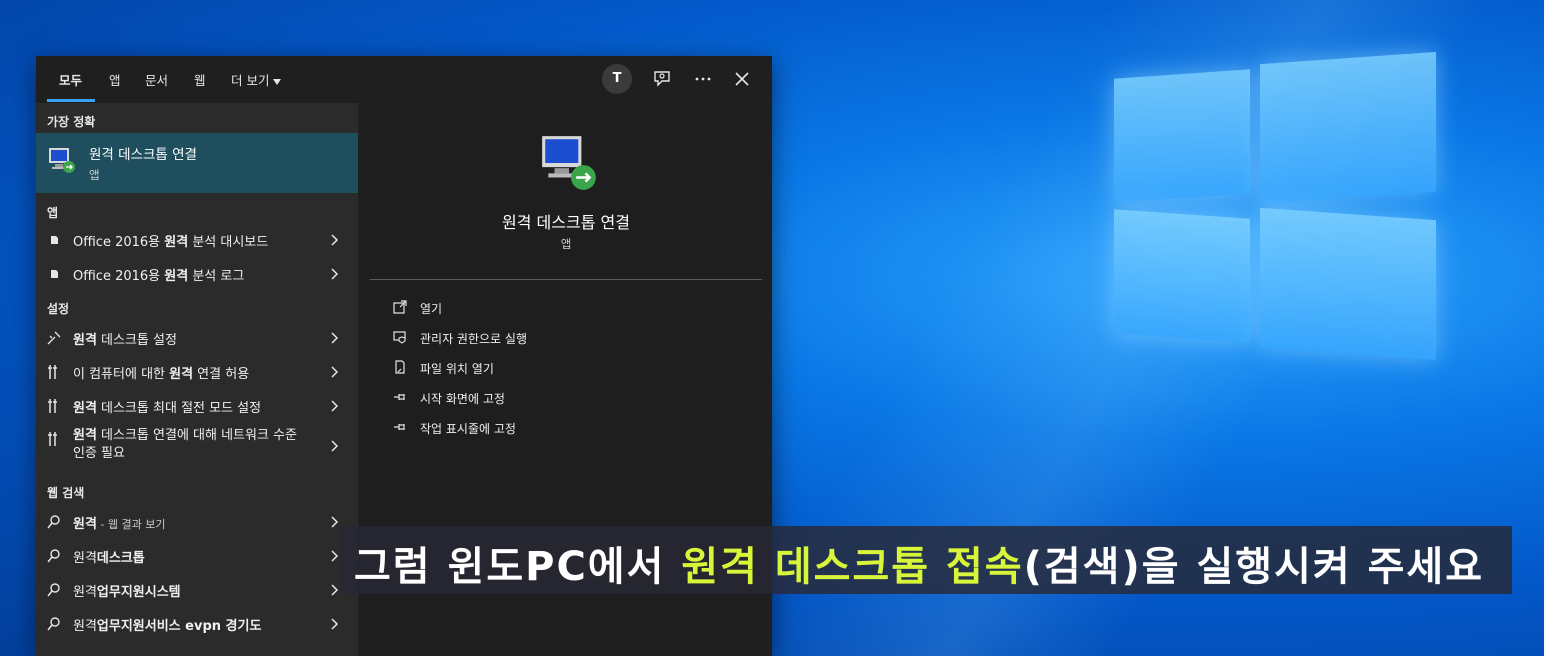 The image size is (1544, 656). I want to click on web-result-item: 원격업무지원서비스 evpn 경기도, so click(197, 624).